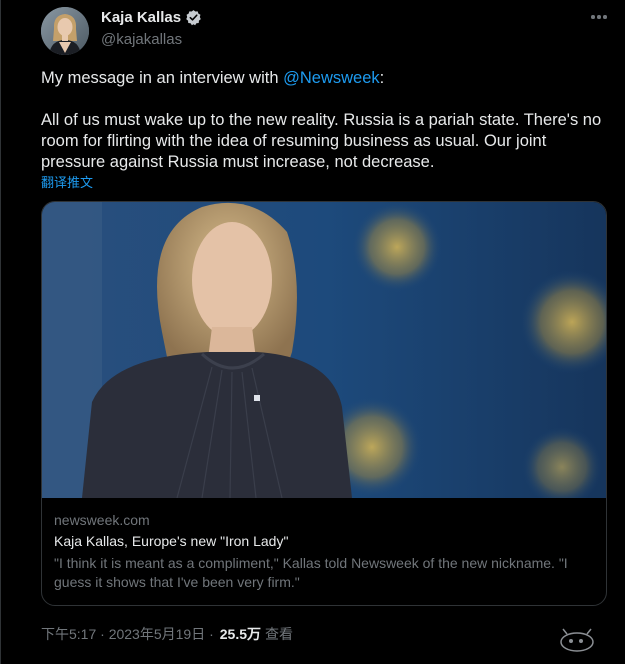  I want to click on tweet-intro-end: :, so click(382, 78).